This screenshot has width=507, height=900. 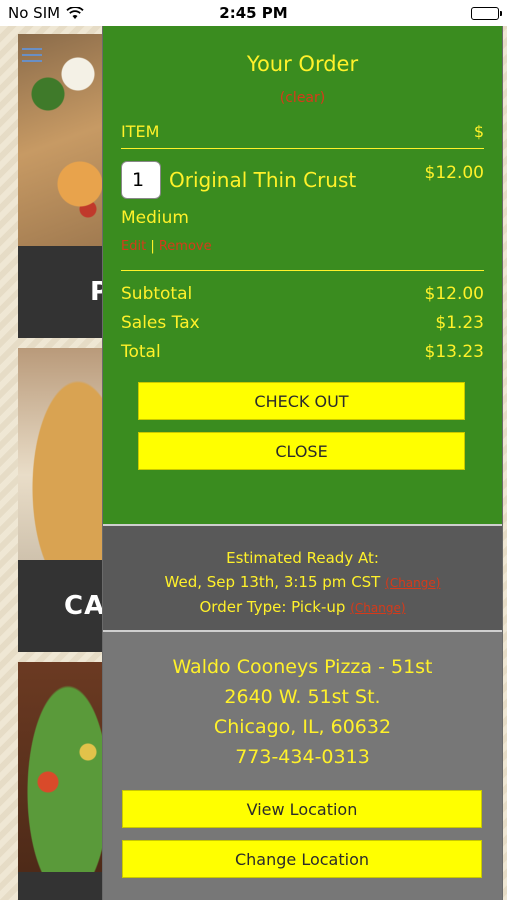 What do you see at coordinates (478, 131) in the screenshot?
I see `header-price: $` at bounding box center [478, 131].